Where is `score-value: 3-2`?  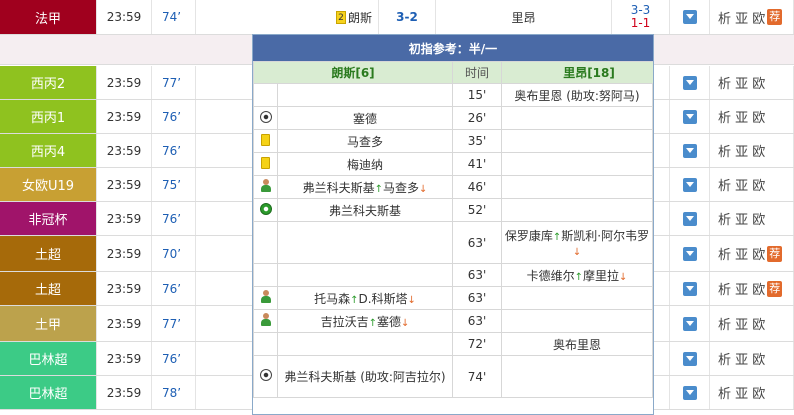
score-value: 3-2 is located at coordinates (407, 17).